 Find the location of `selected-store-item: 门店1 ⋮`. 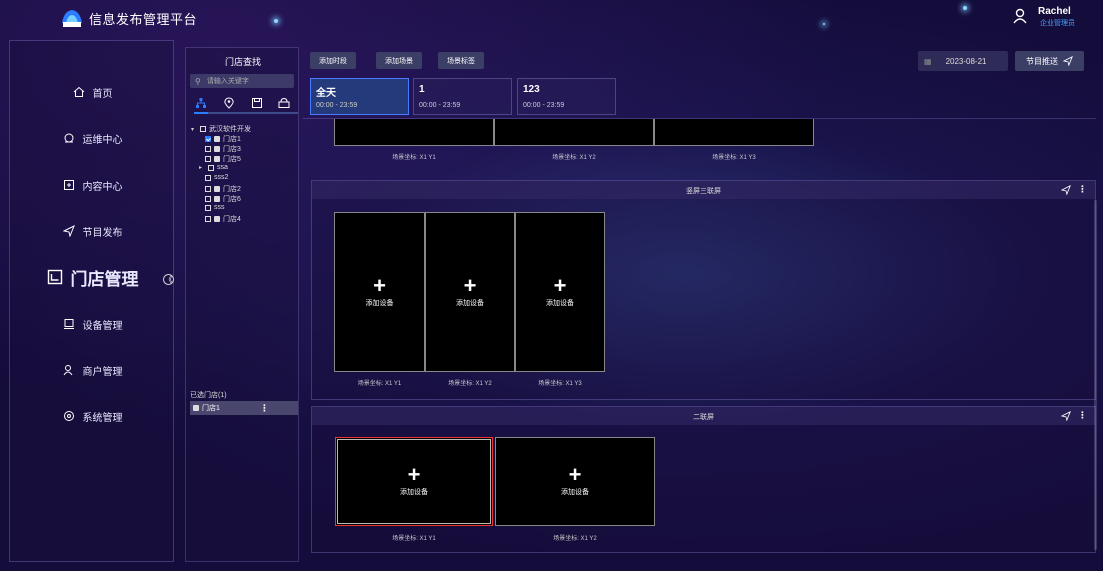

selected-store-item: 门店1 ⋮ is located at coordinates (244, 408).